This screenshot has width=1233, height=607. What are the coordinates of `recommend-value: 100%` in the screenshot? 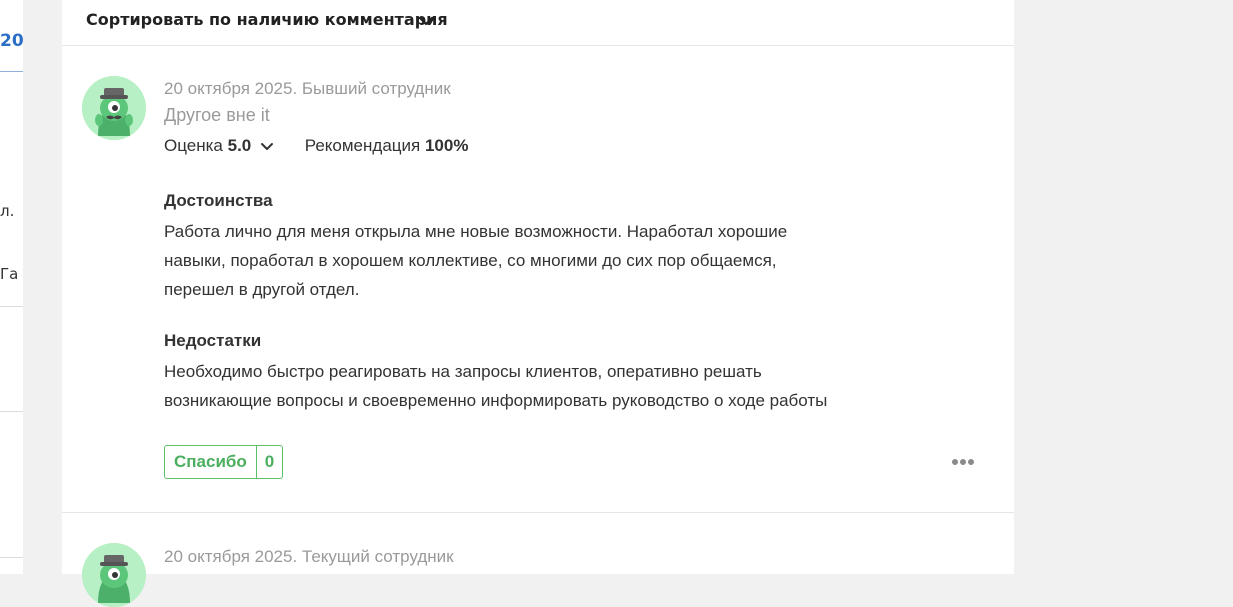 It's located at (446, 145).